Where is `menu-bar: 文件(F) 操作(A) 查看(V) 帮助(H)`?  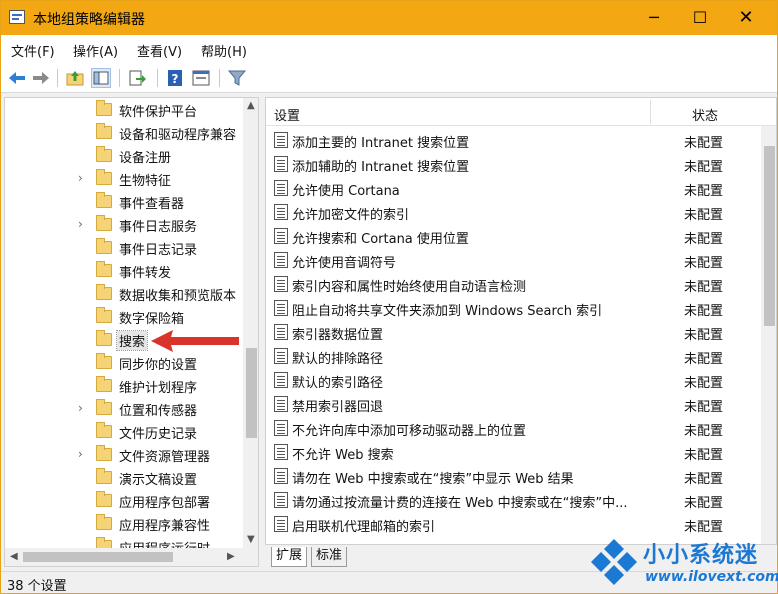
menu-bar: 文件(F) 操作(A) 查看(V) 帮助(H) is located at coordinates (389, 49).